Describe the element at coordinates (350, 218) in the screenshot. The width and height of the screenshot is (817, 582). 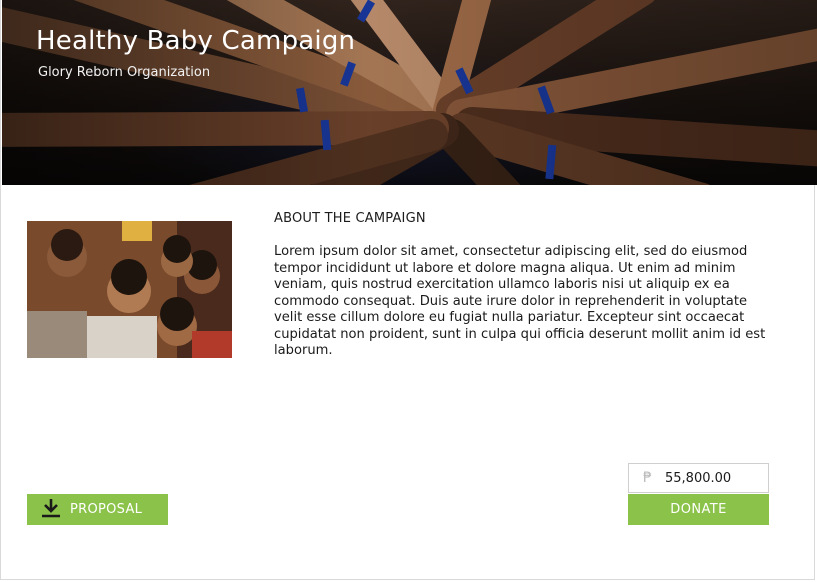
I see `section-heading: ABOUT THE CAMPAIGN` at that location.